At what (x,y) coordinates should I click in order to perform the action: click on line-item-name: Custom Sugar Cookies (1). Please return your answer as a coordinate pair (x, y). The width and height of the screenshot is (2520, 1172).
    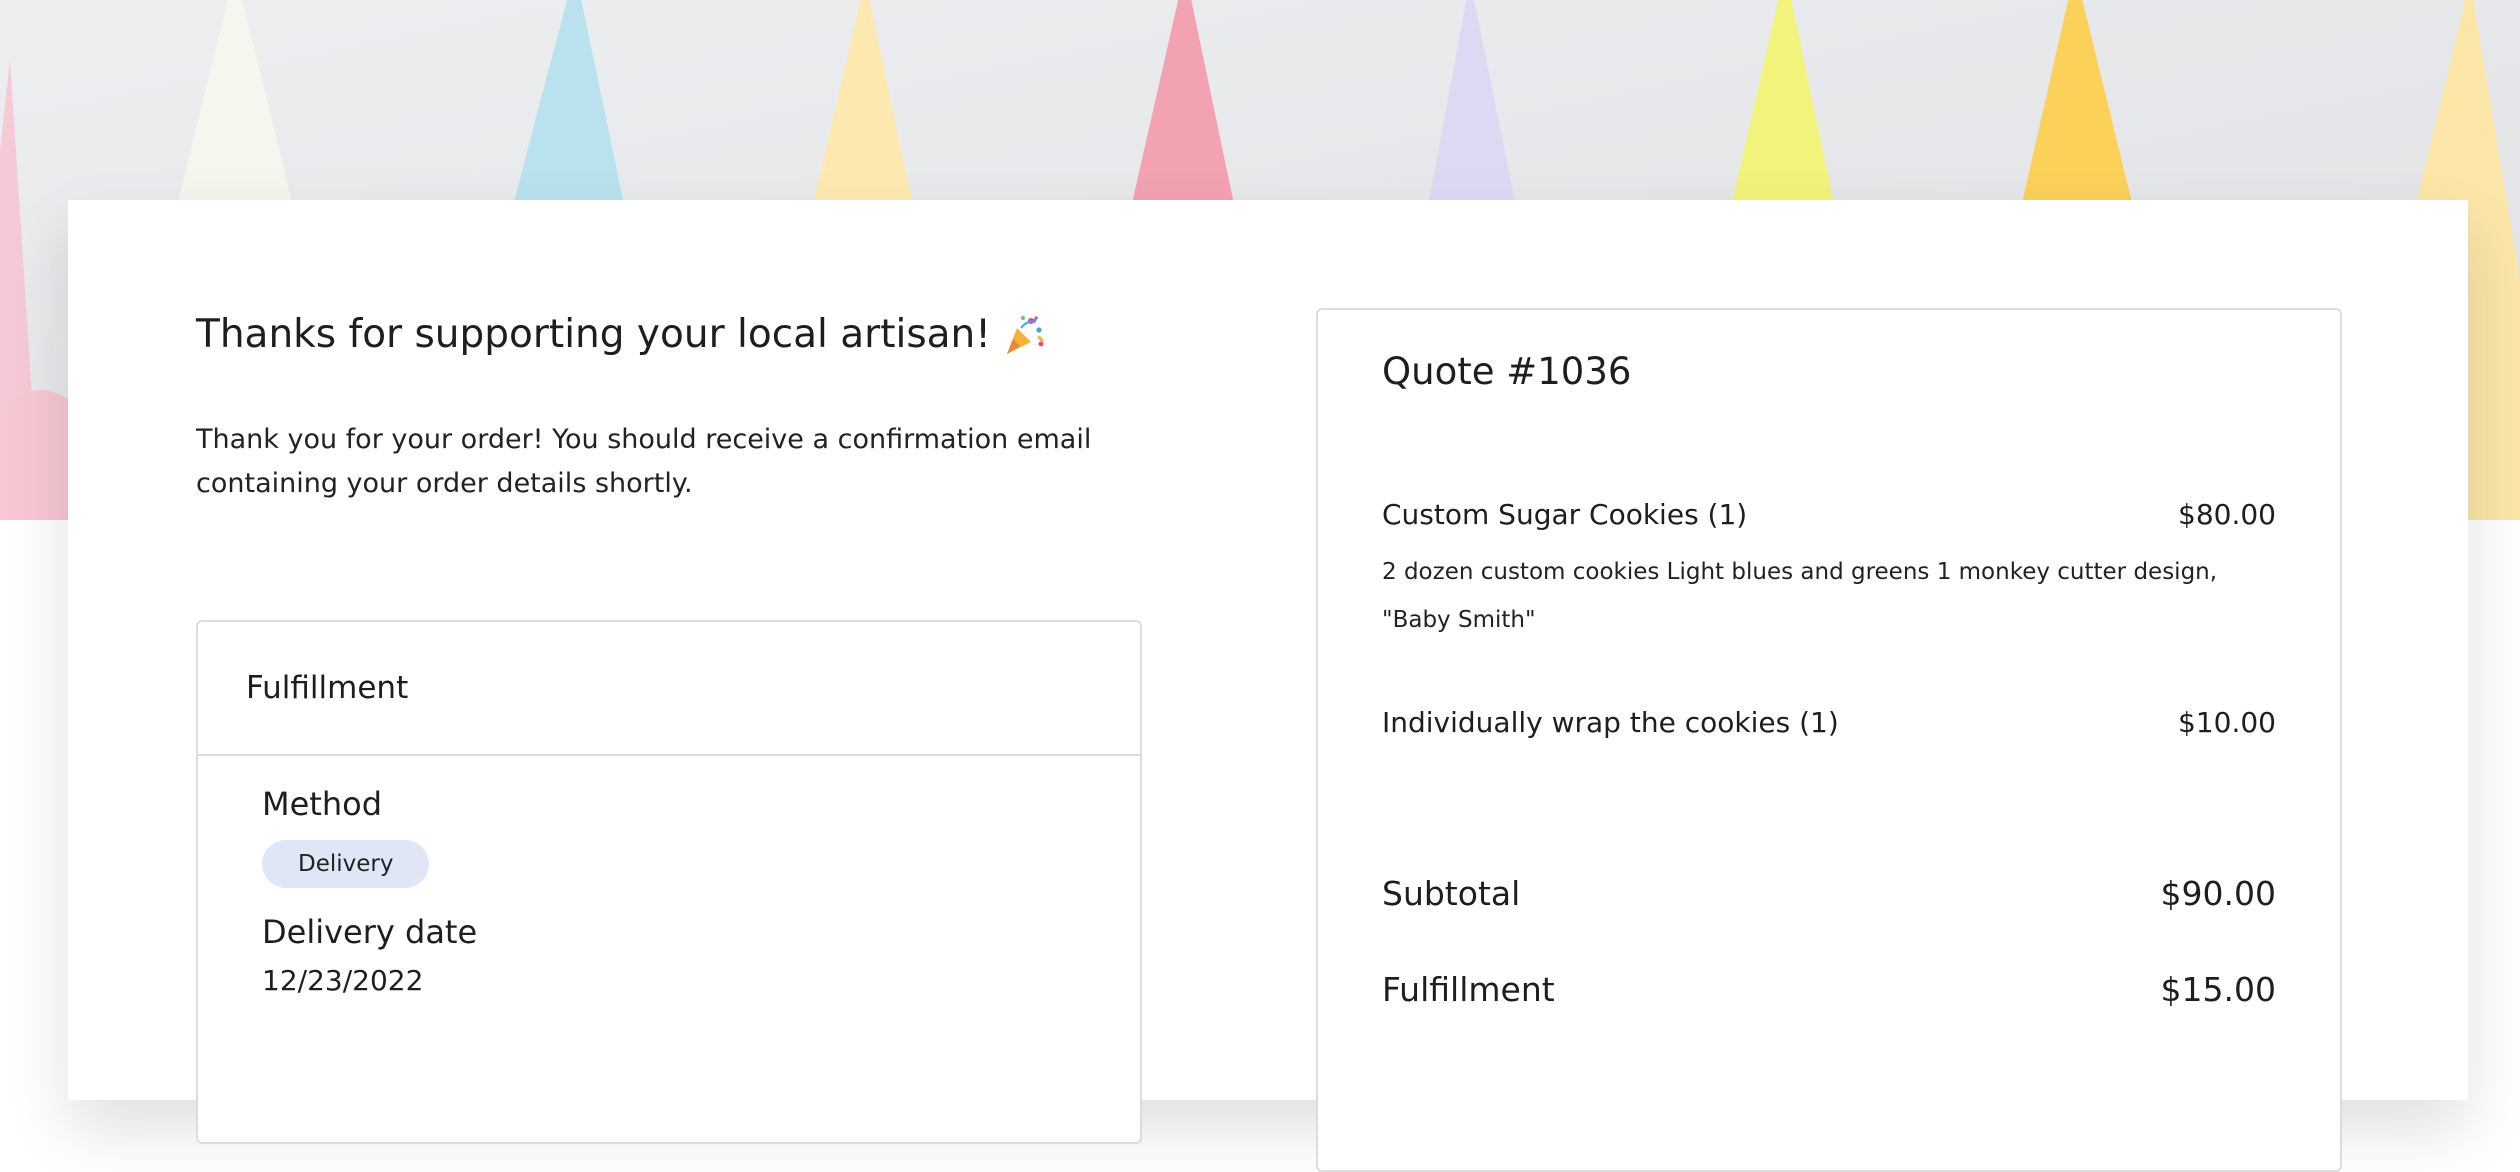
    Looking at the image, I should click on (1565, 514).